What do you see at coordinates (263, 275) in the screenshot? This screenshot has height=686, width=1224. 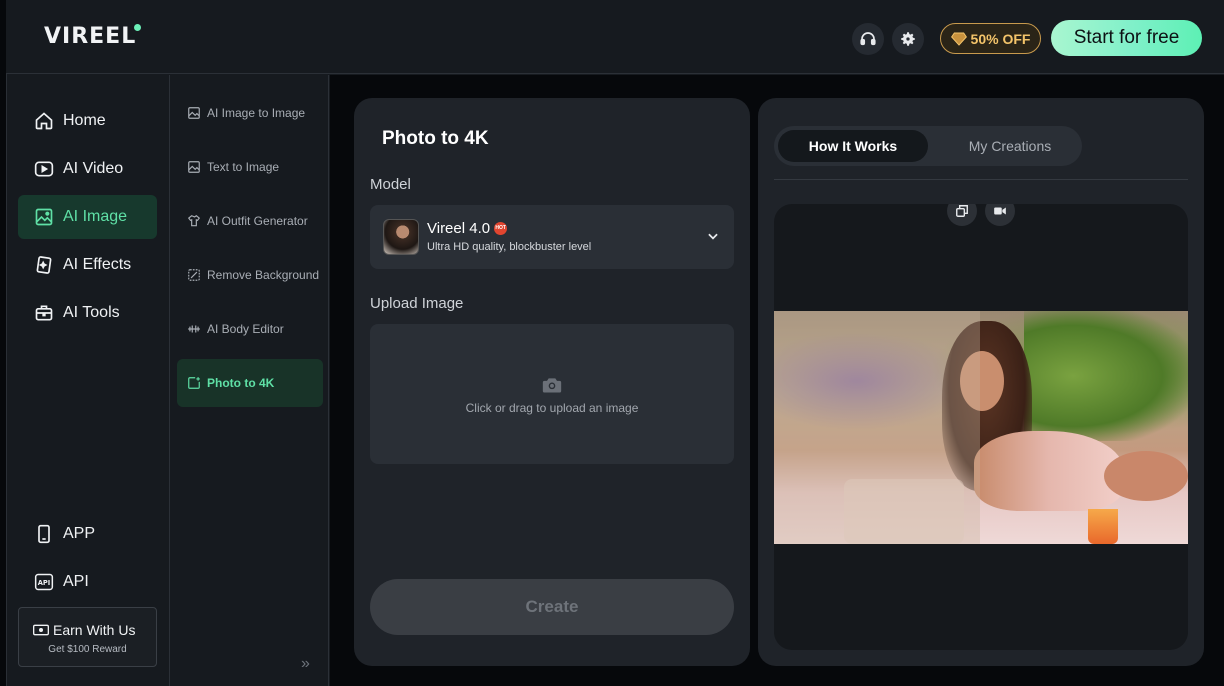 I see `sub-item-label: Remove Background` at bounding box center [263, 275].